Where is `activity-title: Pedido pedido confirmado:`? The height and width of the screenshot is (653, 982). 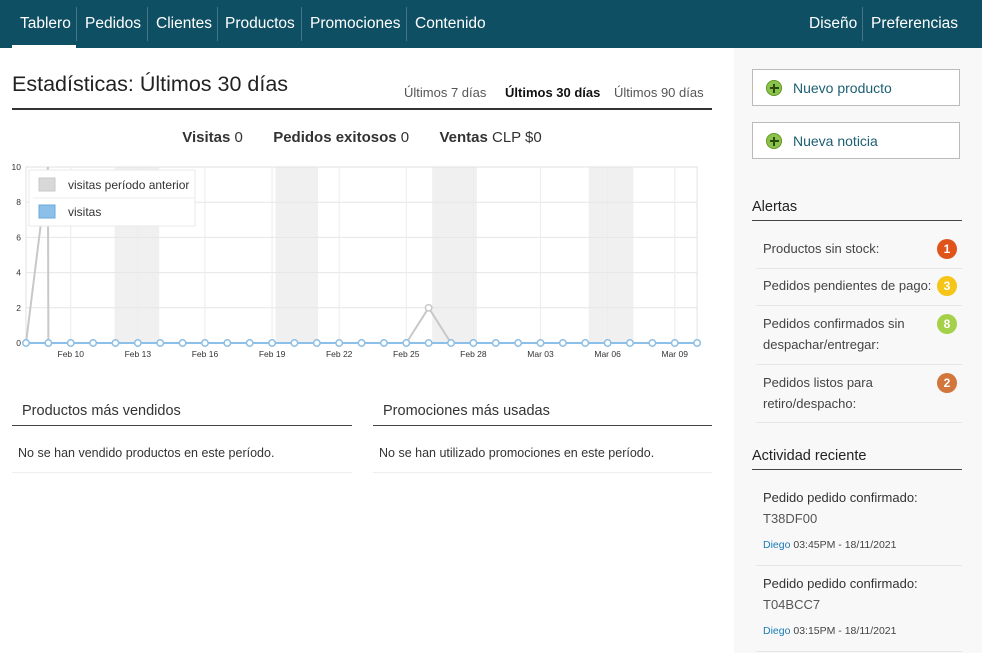 activity-title: Pedido pedido confirmado: is located at coordinates (840, 583).